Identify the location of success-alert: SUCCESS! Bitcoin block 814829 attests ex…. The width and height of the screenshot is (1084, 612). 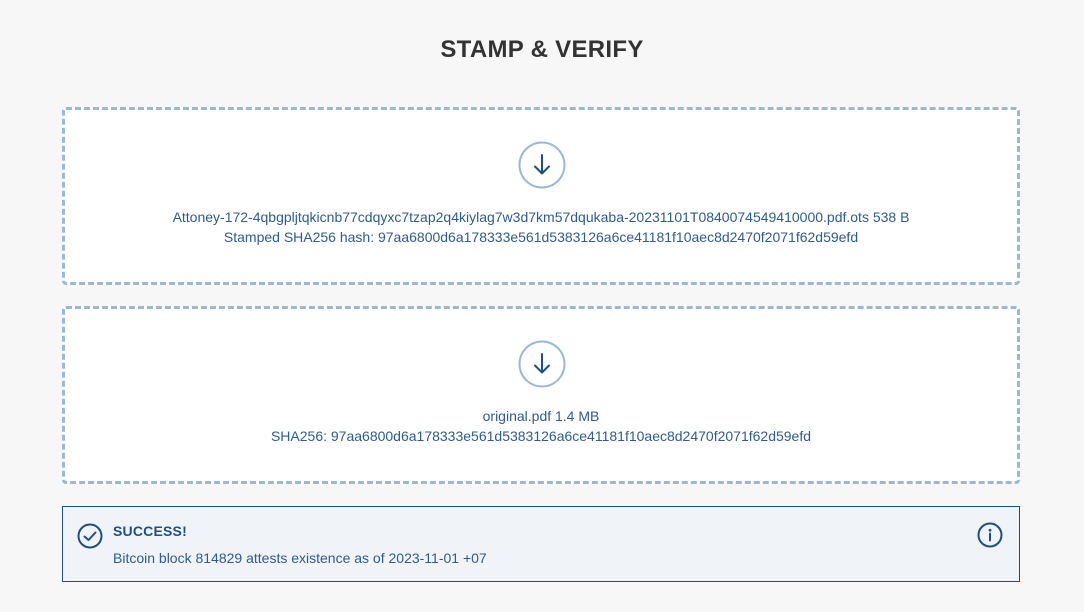
(541, 544).